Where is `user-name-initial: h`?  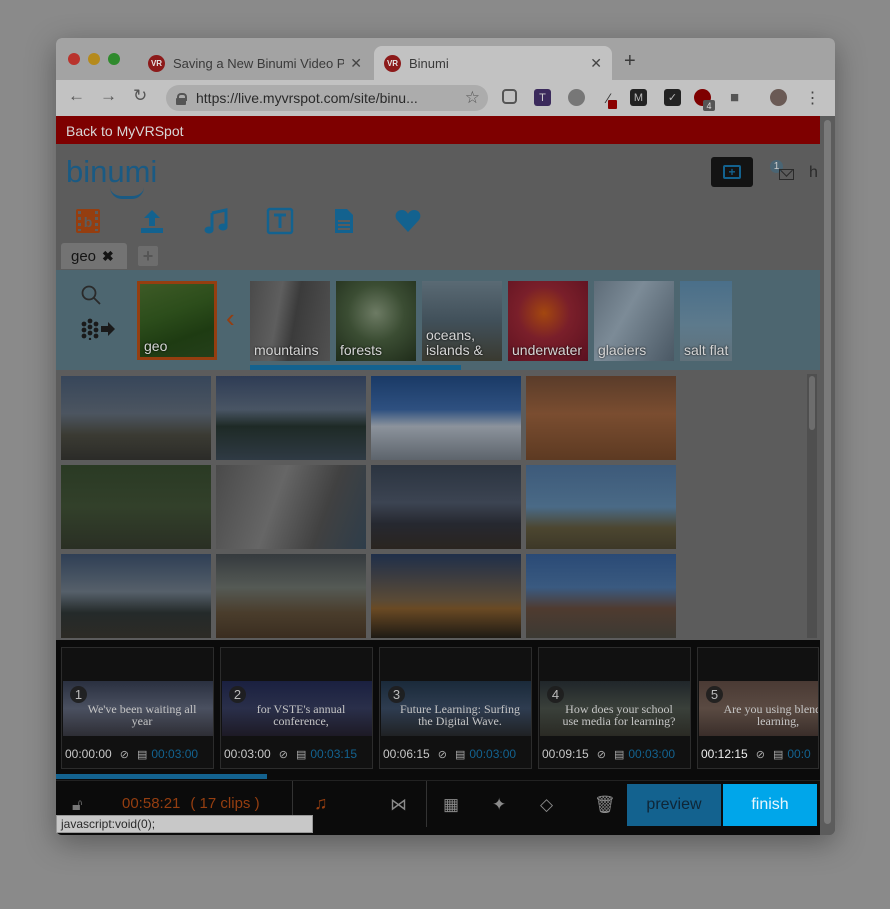
user-name-initial: h is located at coordinates (813, 173).